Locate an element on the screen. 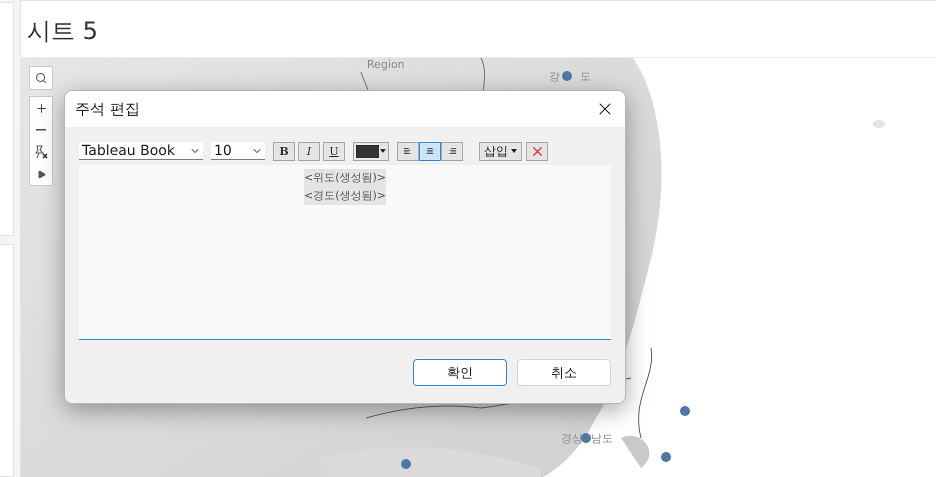 The height and width of the screenshot is (477, 936). align-left-icon is located at coordinates (408, 151).